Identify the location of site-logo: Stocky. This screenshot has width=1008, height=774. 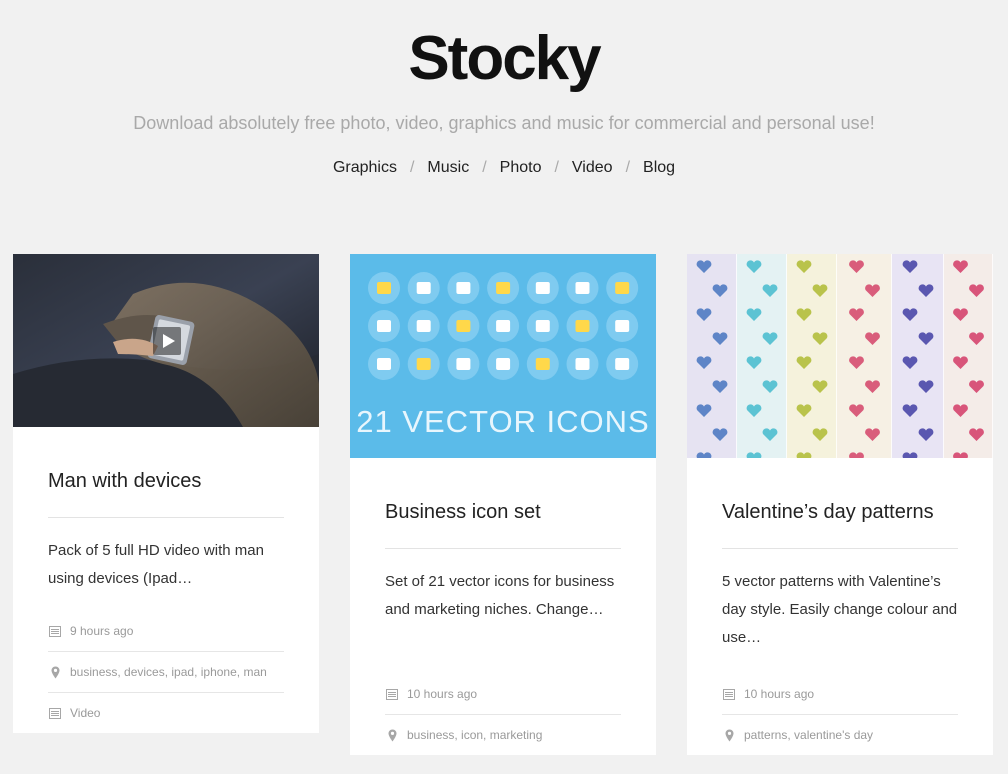
(504, 59).